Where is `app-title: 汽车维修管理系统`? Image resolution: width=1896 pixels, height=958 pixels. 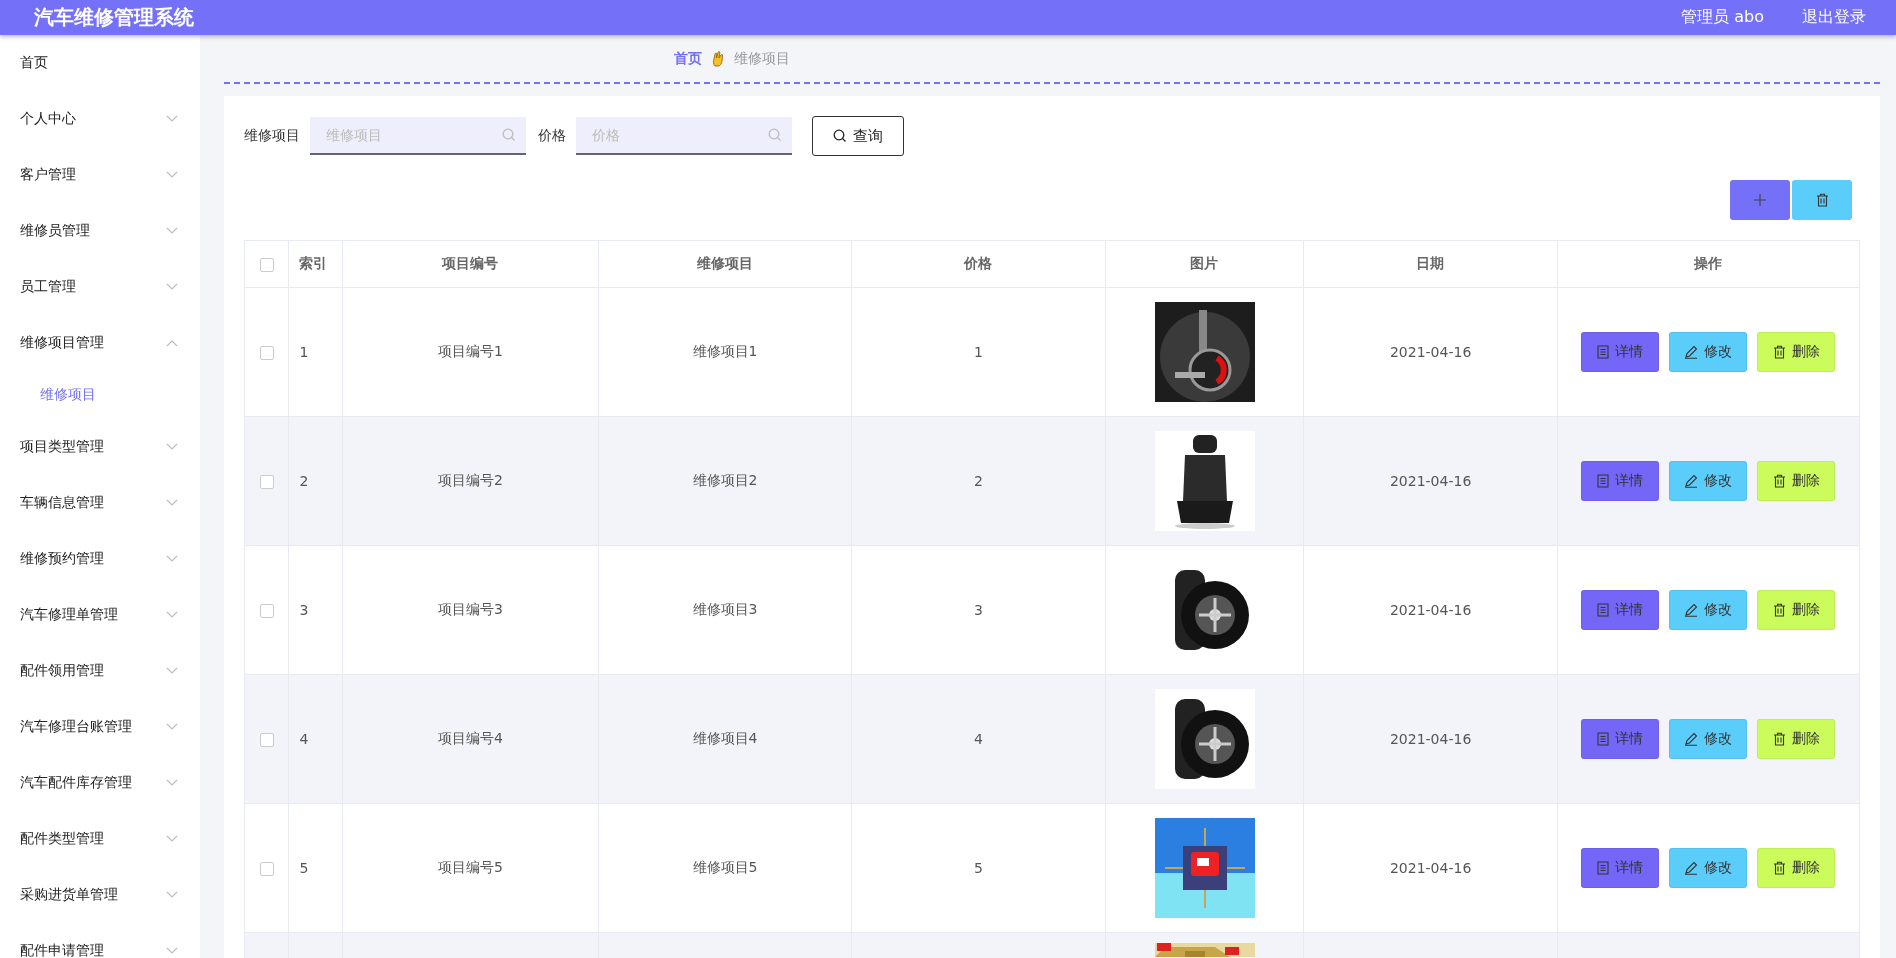
app-title: 汽车维修管理系统 is located at coordinates (114, 17).